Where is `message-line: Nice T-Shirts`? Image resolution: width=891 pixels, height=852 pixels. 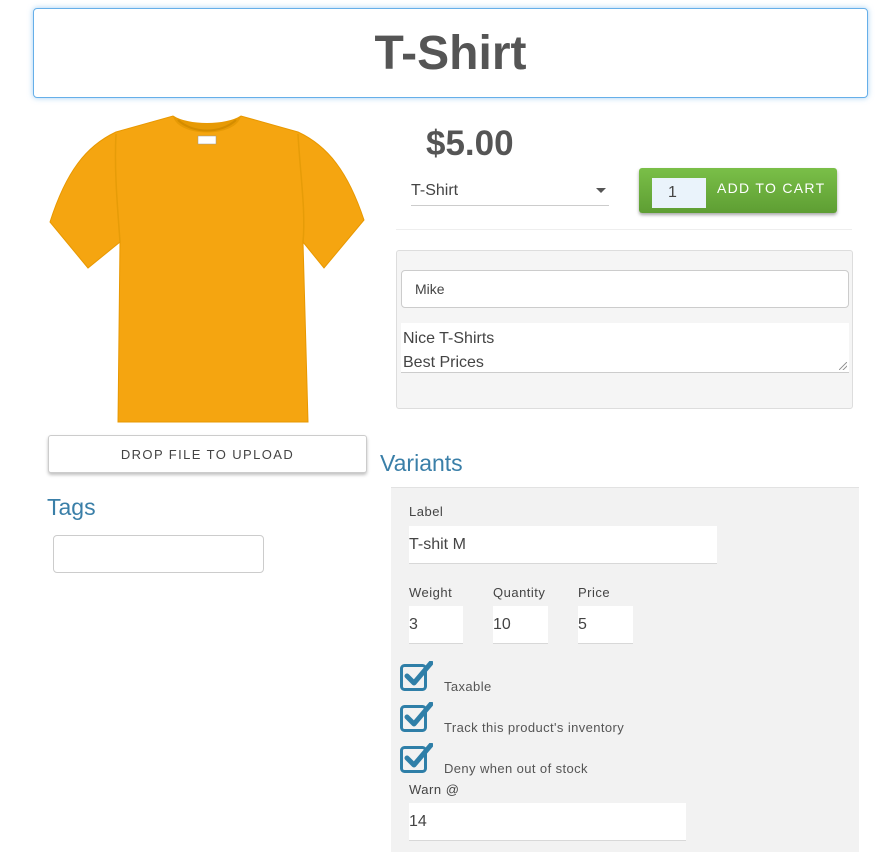
message-line: Nice T-Shirts is located at coordinates (449, 338).